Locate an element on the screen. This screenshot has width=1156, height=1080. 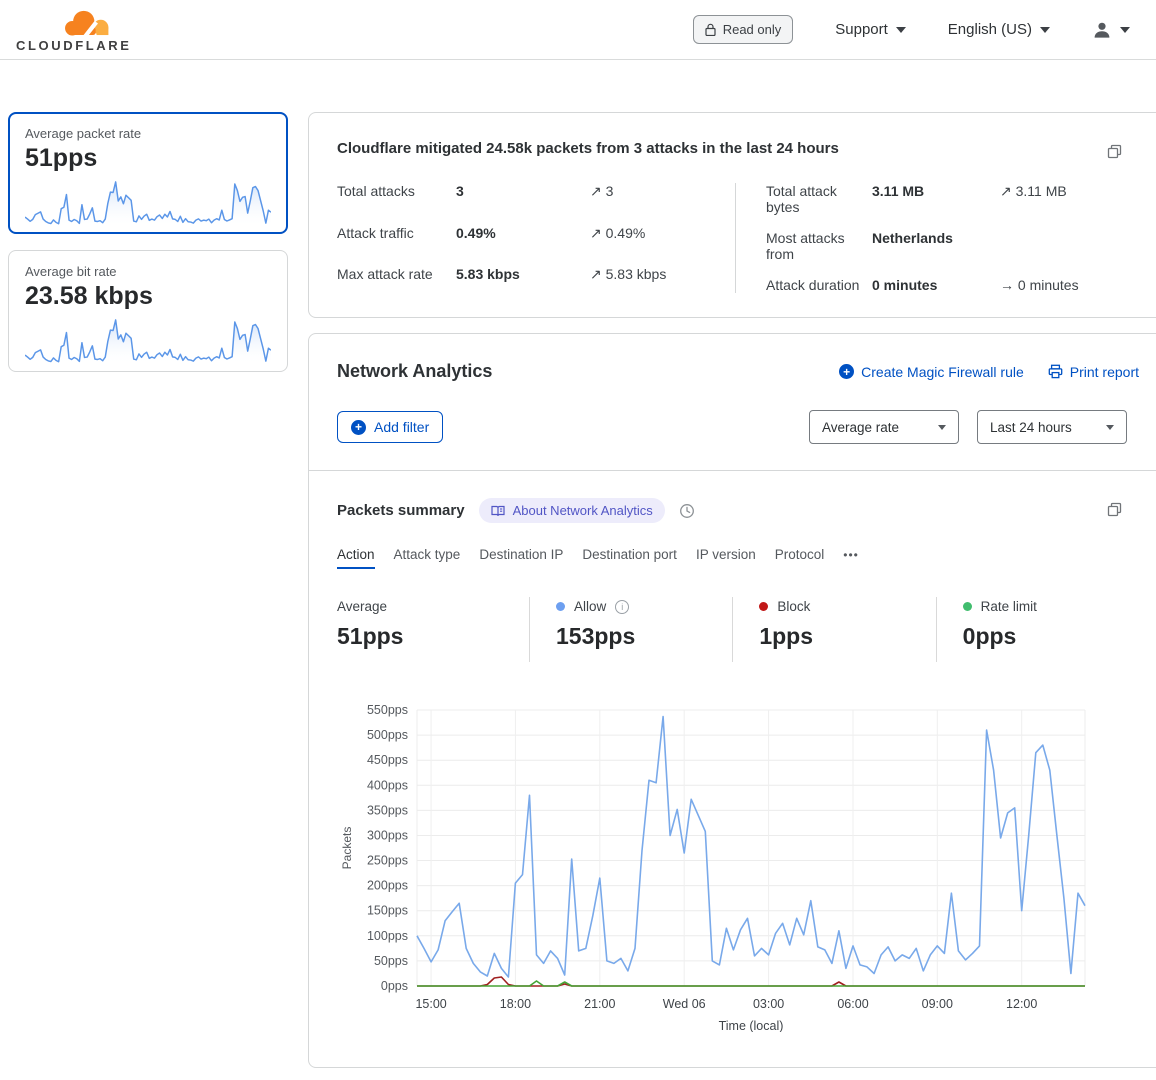
packet-stat-value: 51pps is located at coordinates (370, 636).